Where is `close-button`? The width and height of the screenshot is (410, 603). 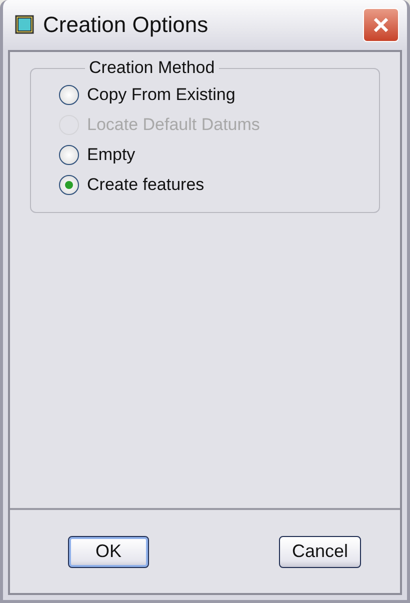 close-button is located at coordinates (381, 25).